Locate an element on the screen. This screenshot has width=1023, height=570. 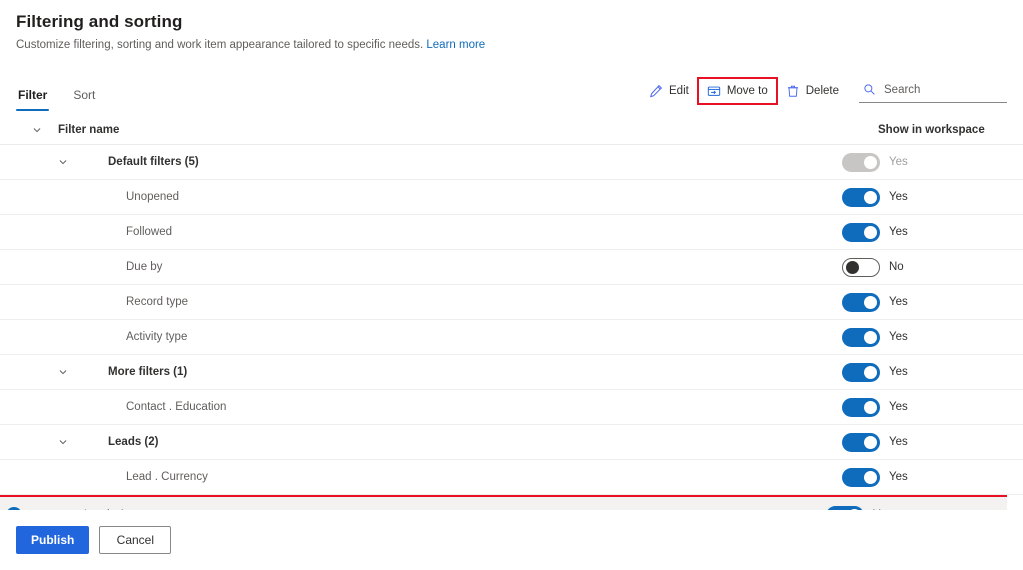
row-label: Followed is located at coordinates (149, 232).